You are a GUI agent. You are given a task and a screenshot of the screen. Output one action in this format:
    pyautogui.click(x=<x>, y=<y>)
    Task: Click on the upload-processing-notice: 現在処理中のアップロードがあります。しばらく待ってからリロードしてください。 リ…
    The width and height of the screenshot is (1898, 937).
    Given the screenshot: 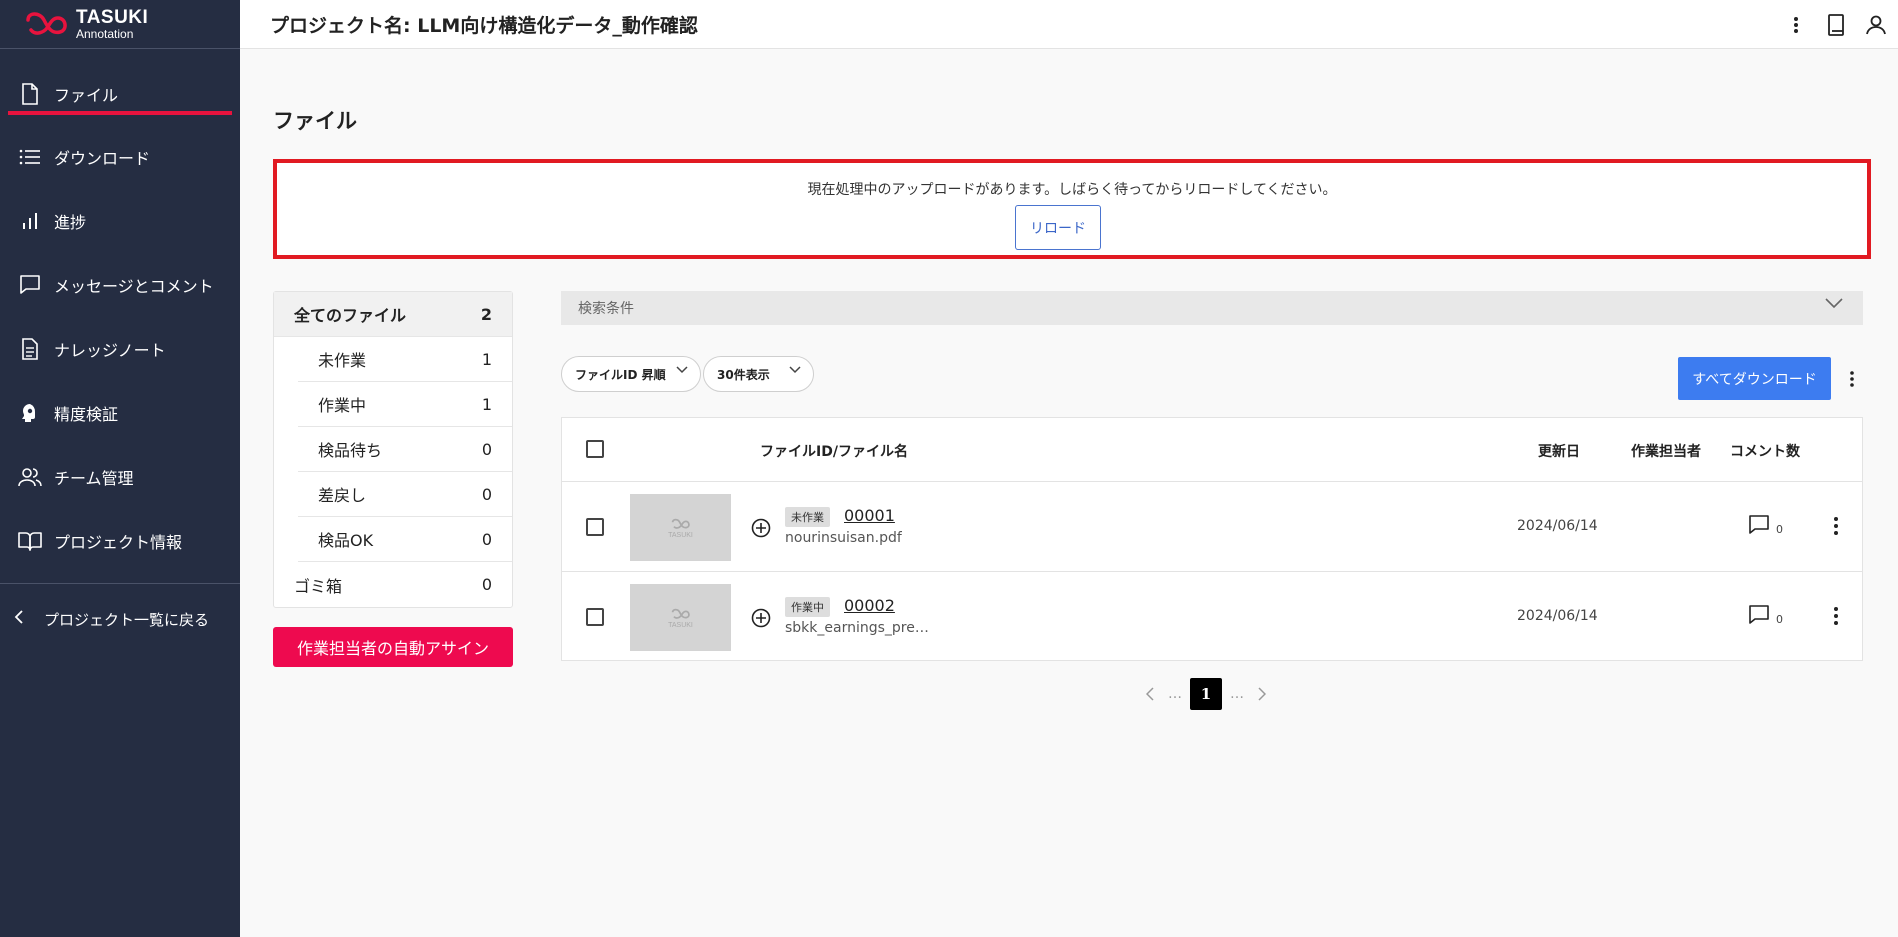 What is the action you would take?
    pyautogui.click(x=1072, y=209)
    